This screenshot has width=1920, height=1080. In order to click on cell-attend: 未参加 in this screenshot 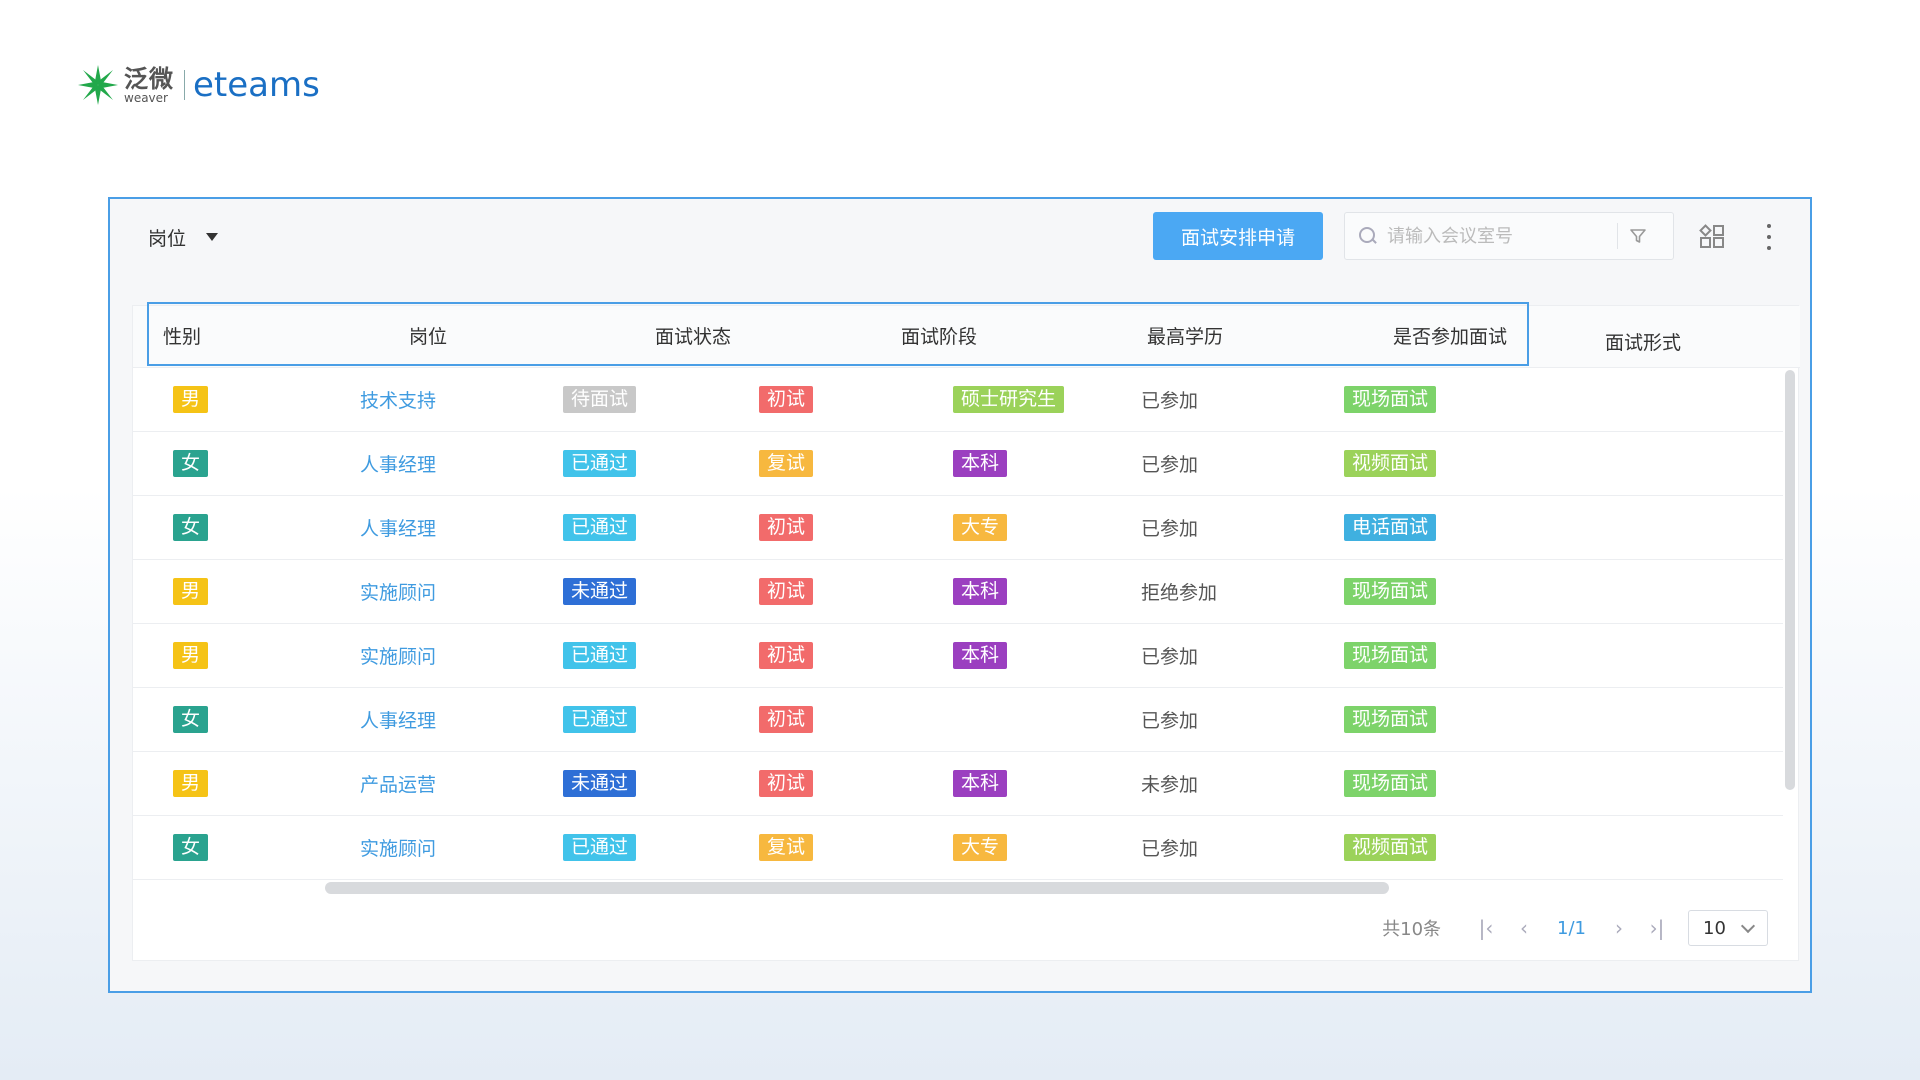, I will do `click(1169, 783)`.